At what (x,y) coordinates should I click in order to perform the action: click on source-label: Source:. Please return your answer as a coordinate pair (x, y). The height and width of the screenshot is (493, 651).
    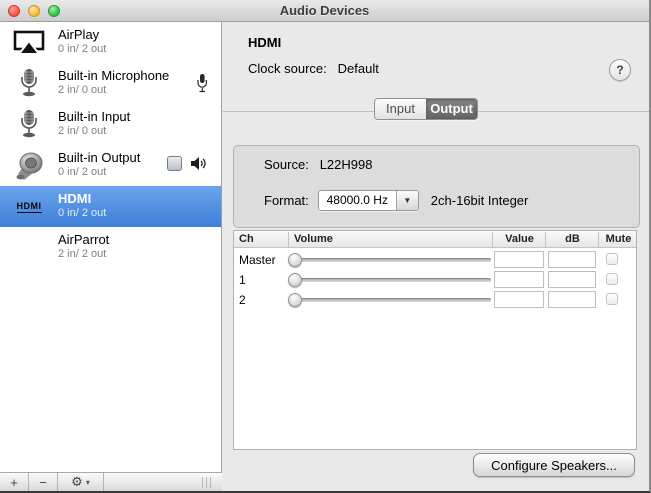
    Looking at the image, I should click on (286, 164).